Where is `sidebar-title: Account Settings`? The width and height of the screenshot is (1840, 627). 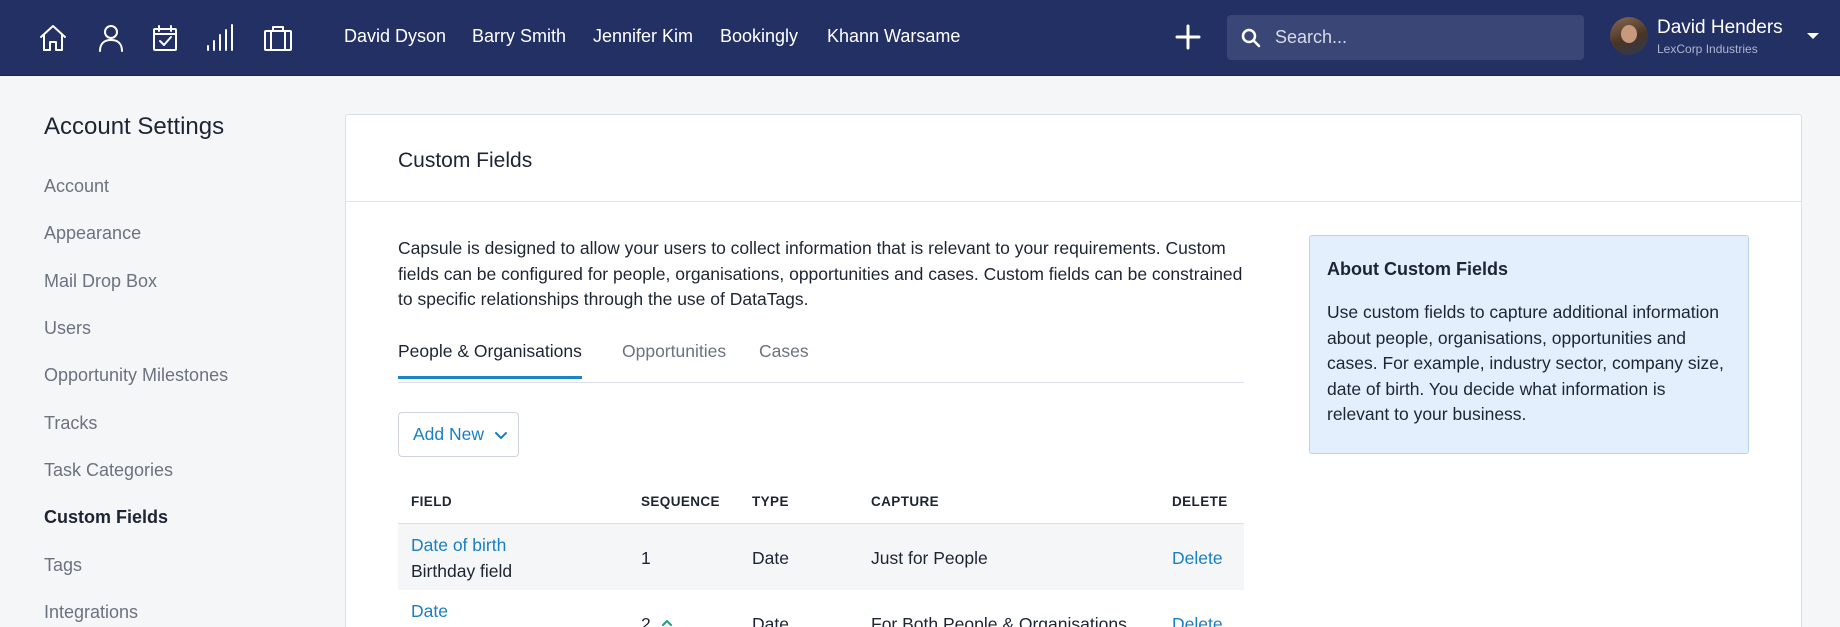
sidebar-title: Account Settings is located at coordinates (134, 126).